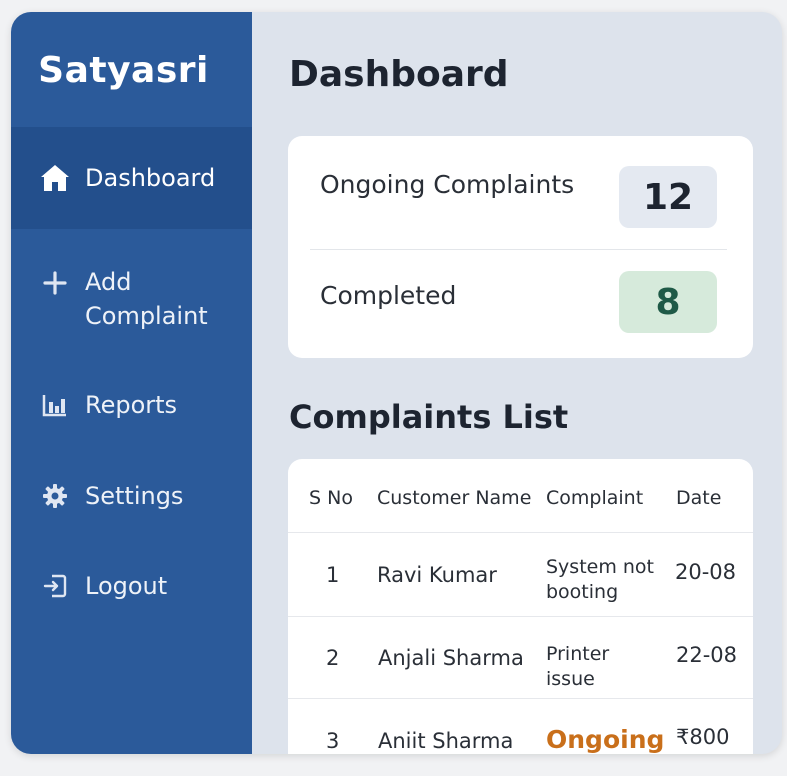 This screenshot has height=776, width=787. I want to click on sidebar-item-label: Dashboard, so click(150, 178).